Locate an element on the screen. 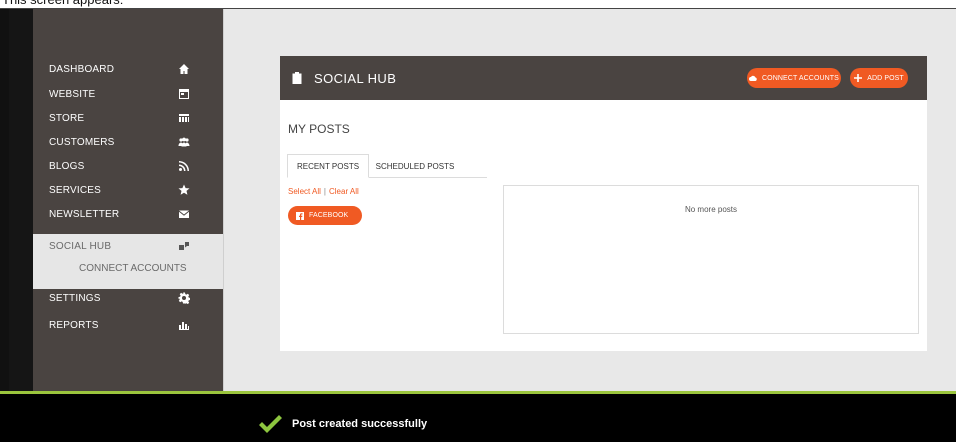 The width and height of the screenshot is (956, 442). sidebar-item-label: STORE is located at coordinates (67, 118).